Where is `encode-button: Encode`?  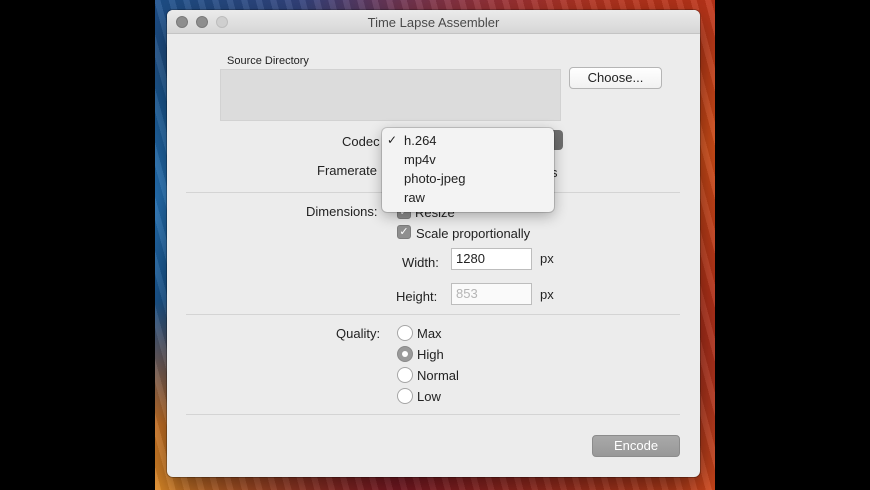
encode-button: Encode is located at coordinates (636, 446).